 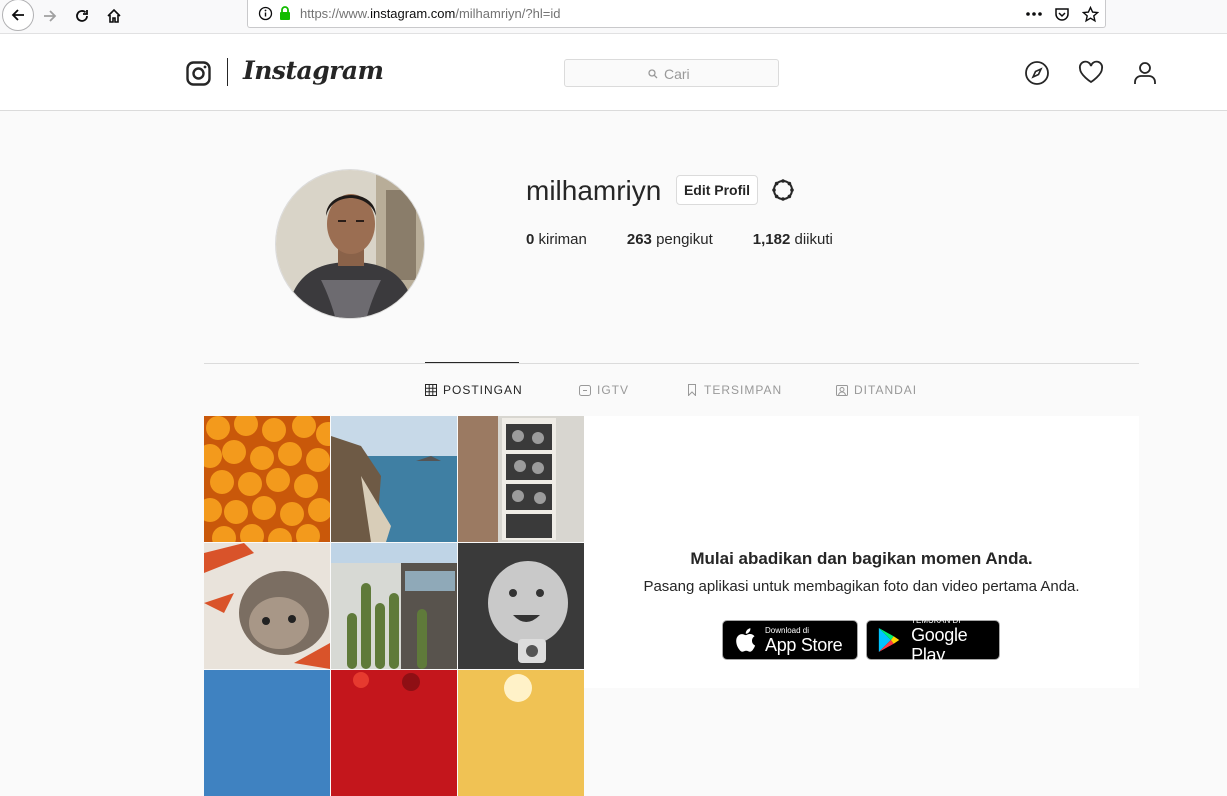 I want to click on tab-igtv: IGTV, so click(x=604, y=390).